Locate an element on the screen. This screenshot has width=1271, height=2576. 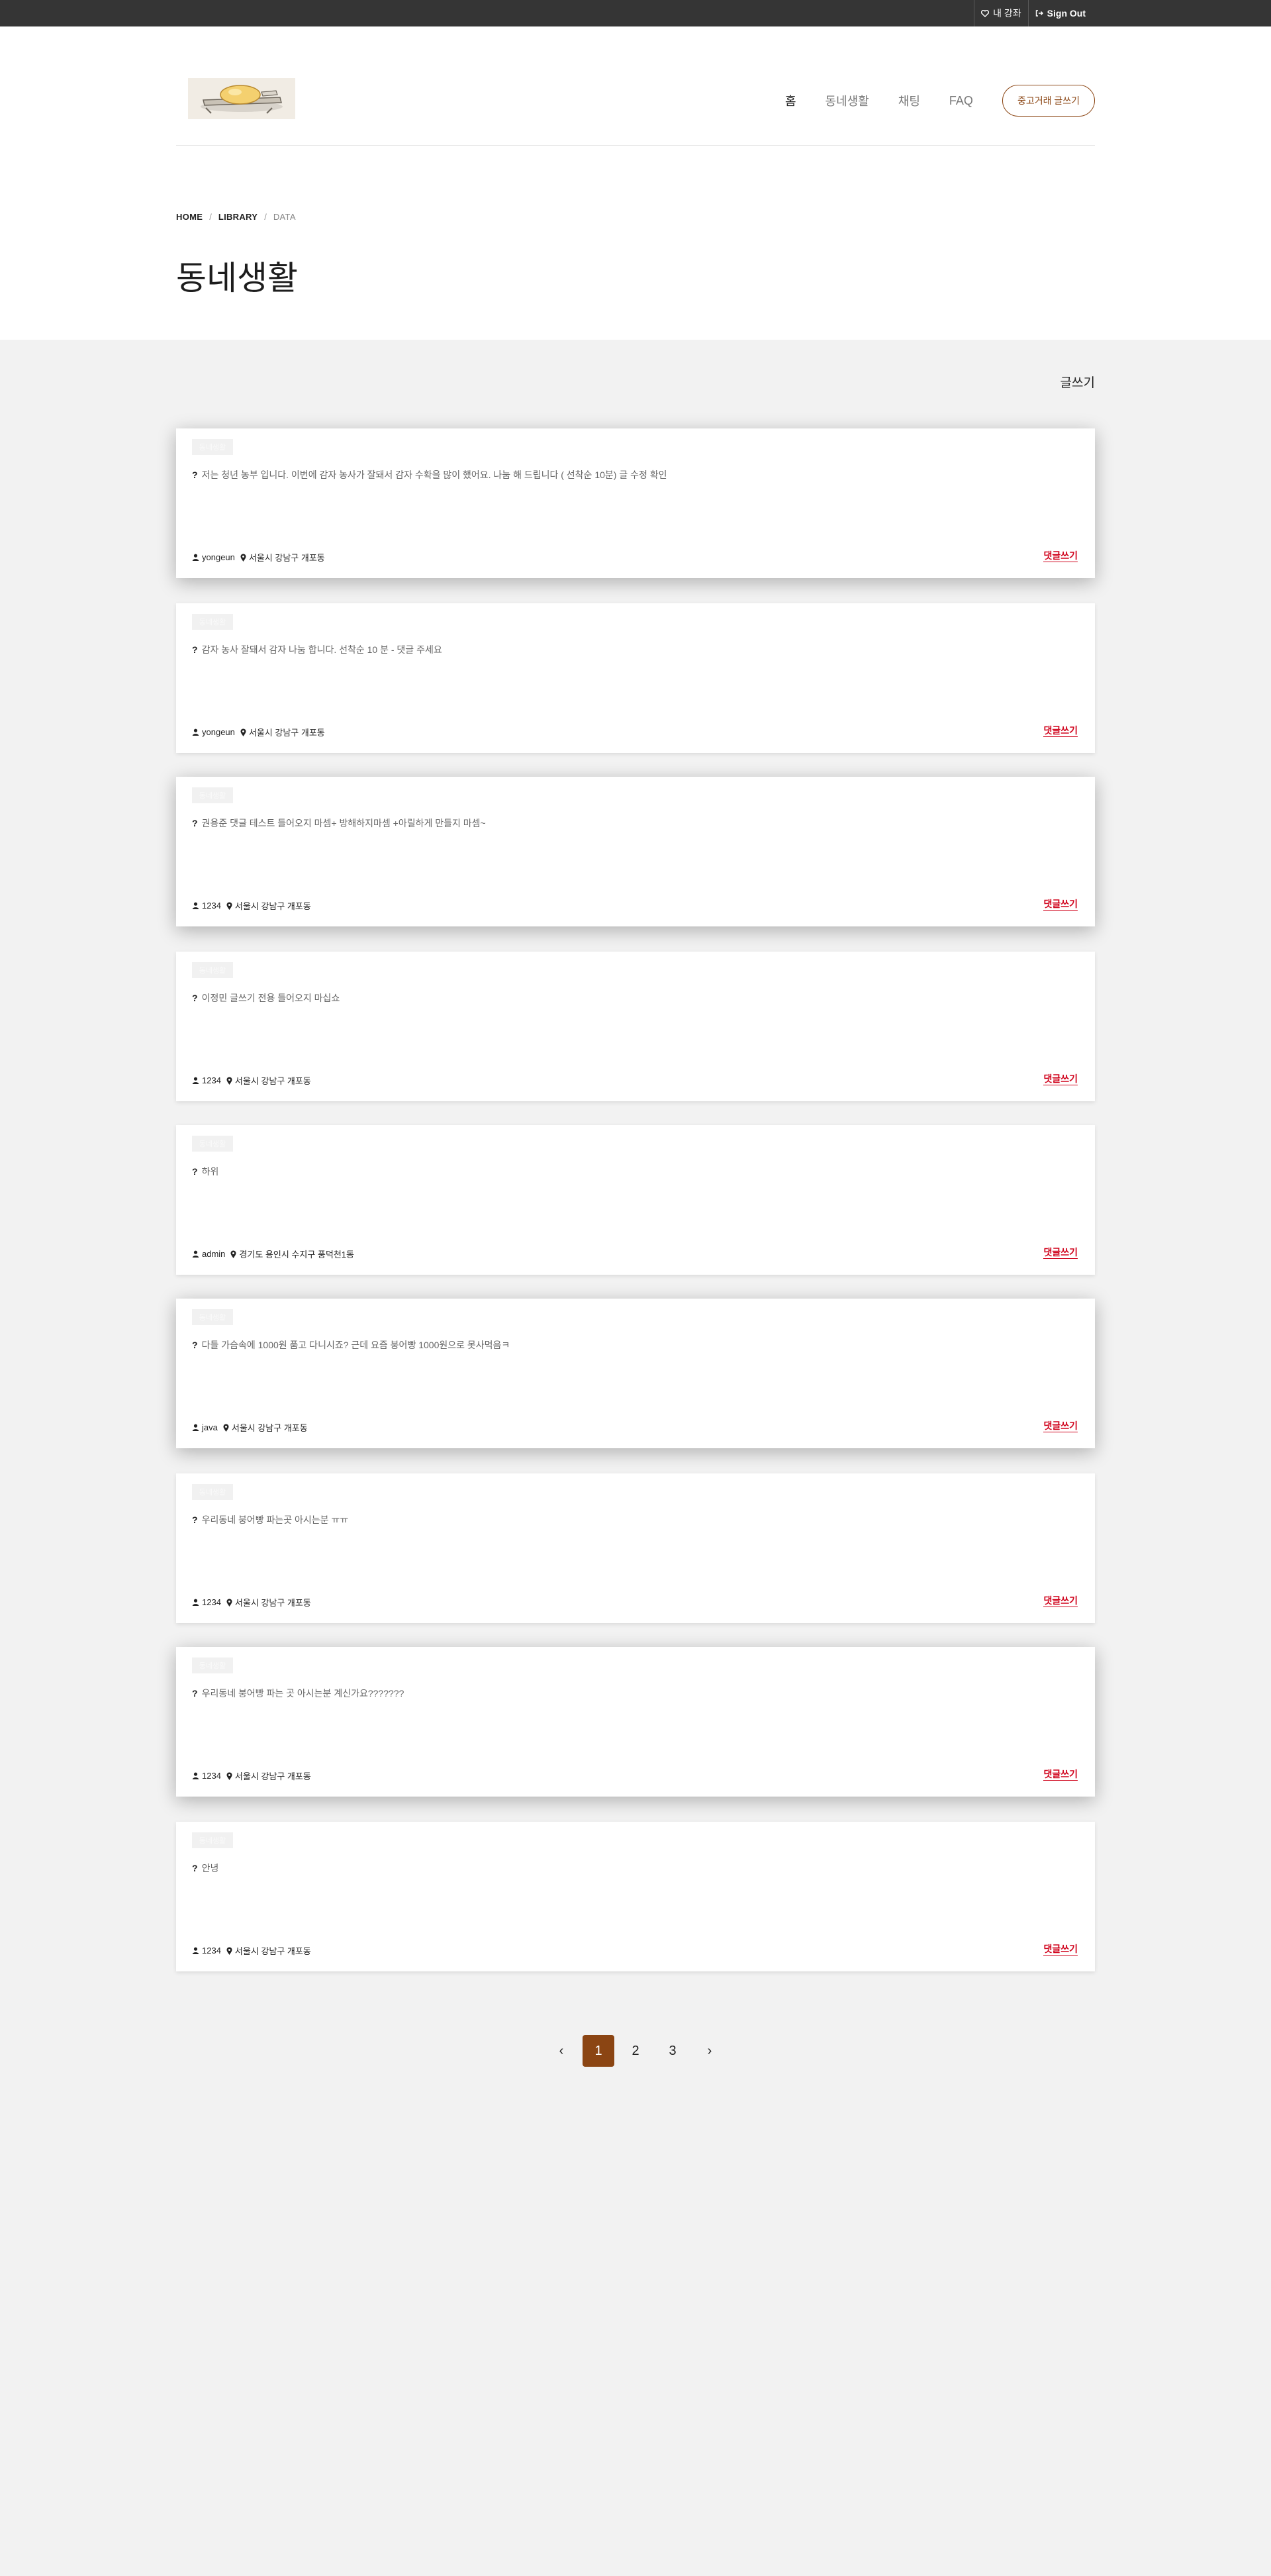
write-post-link: 글쓰기 is located at coordinates (1077, 382).